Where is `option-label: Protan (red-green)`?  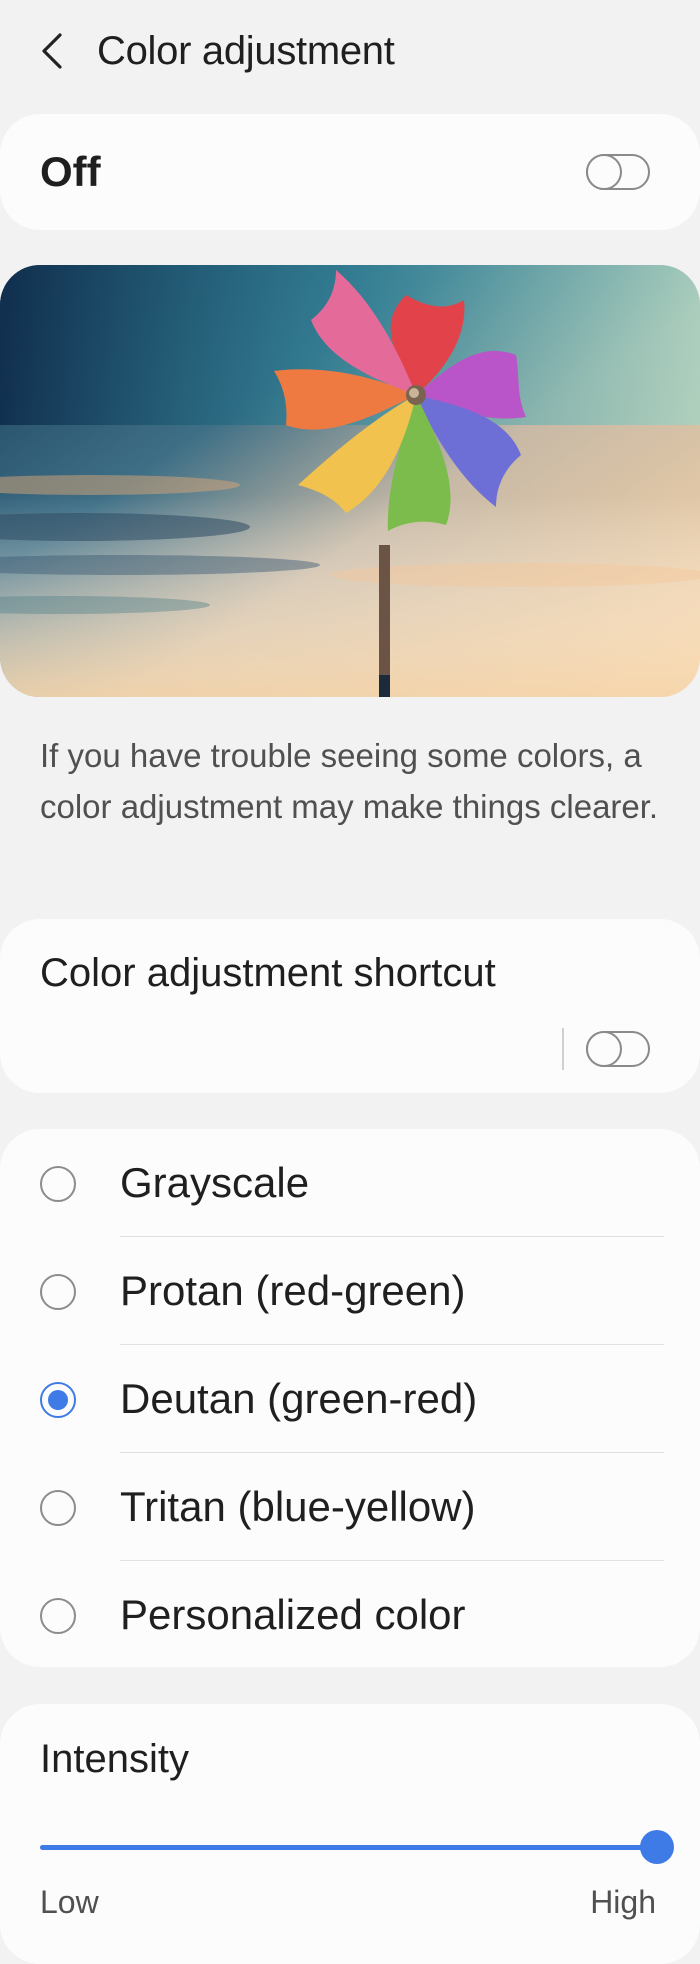
option-label: Protan (red-green) is located at coordinates (293, 1290).